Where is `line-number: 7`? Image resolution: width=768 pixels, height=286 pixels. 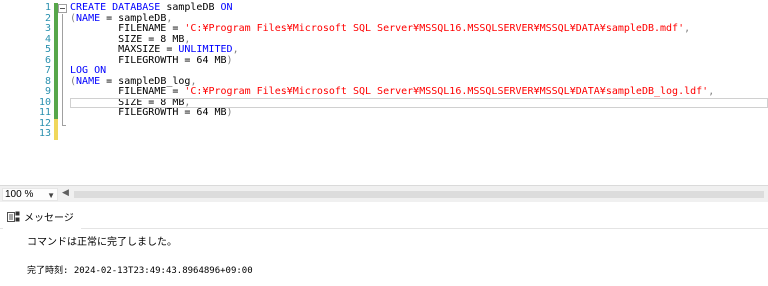 line-number: 7 is located at coordinates (47, 70).